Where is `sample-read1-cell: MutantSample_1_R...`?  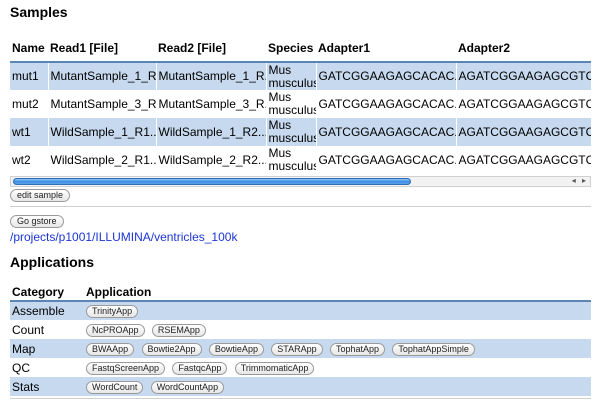 sample-read1-cell: MutantSample_1_R... is located at coordinates (102, 76).